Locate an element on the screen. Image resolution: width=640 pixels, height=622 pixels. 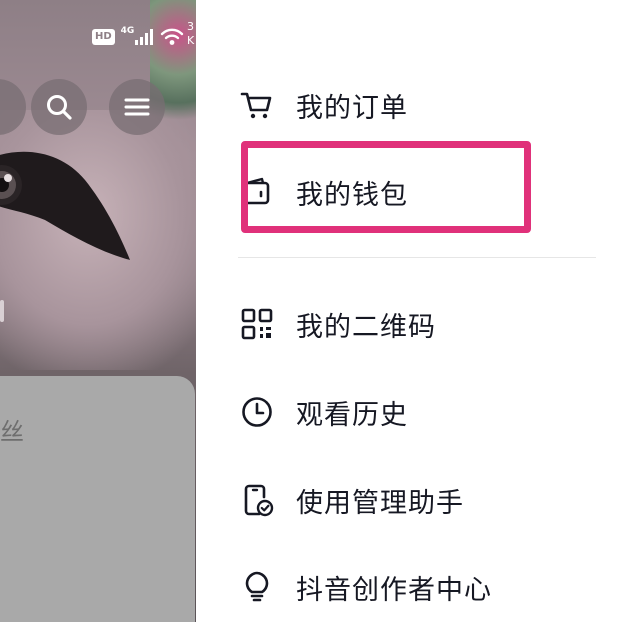
phone-check-icon is located at coordinates (257, 500).